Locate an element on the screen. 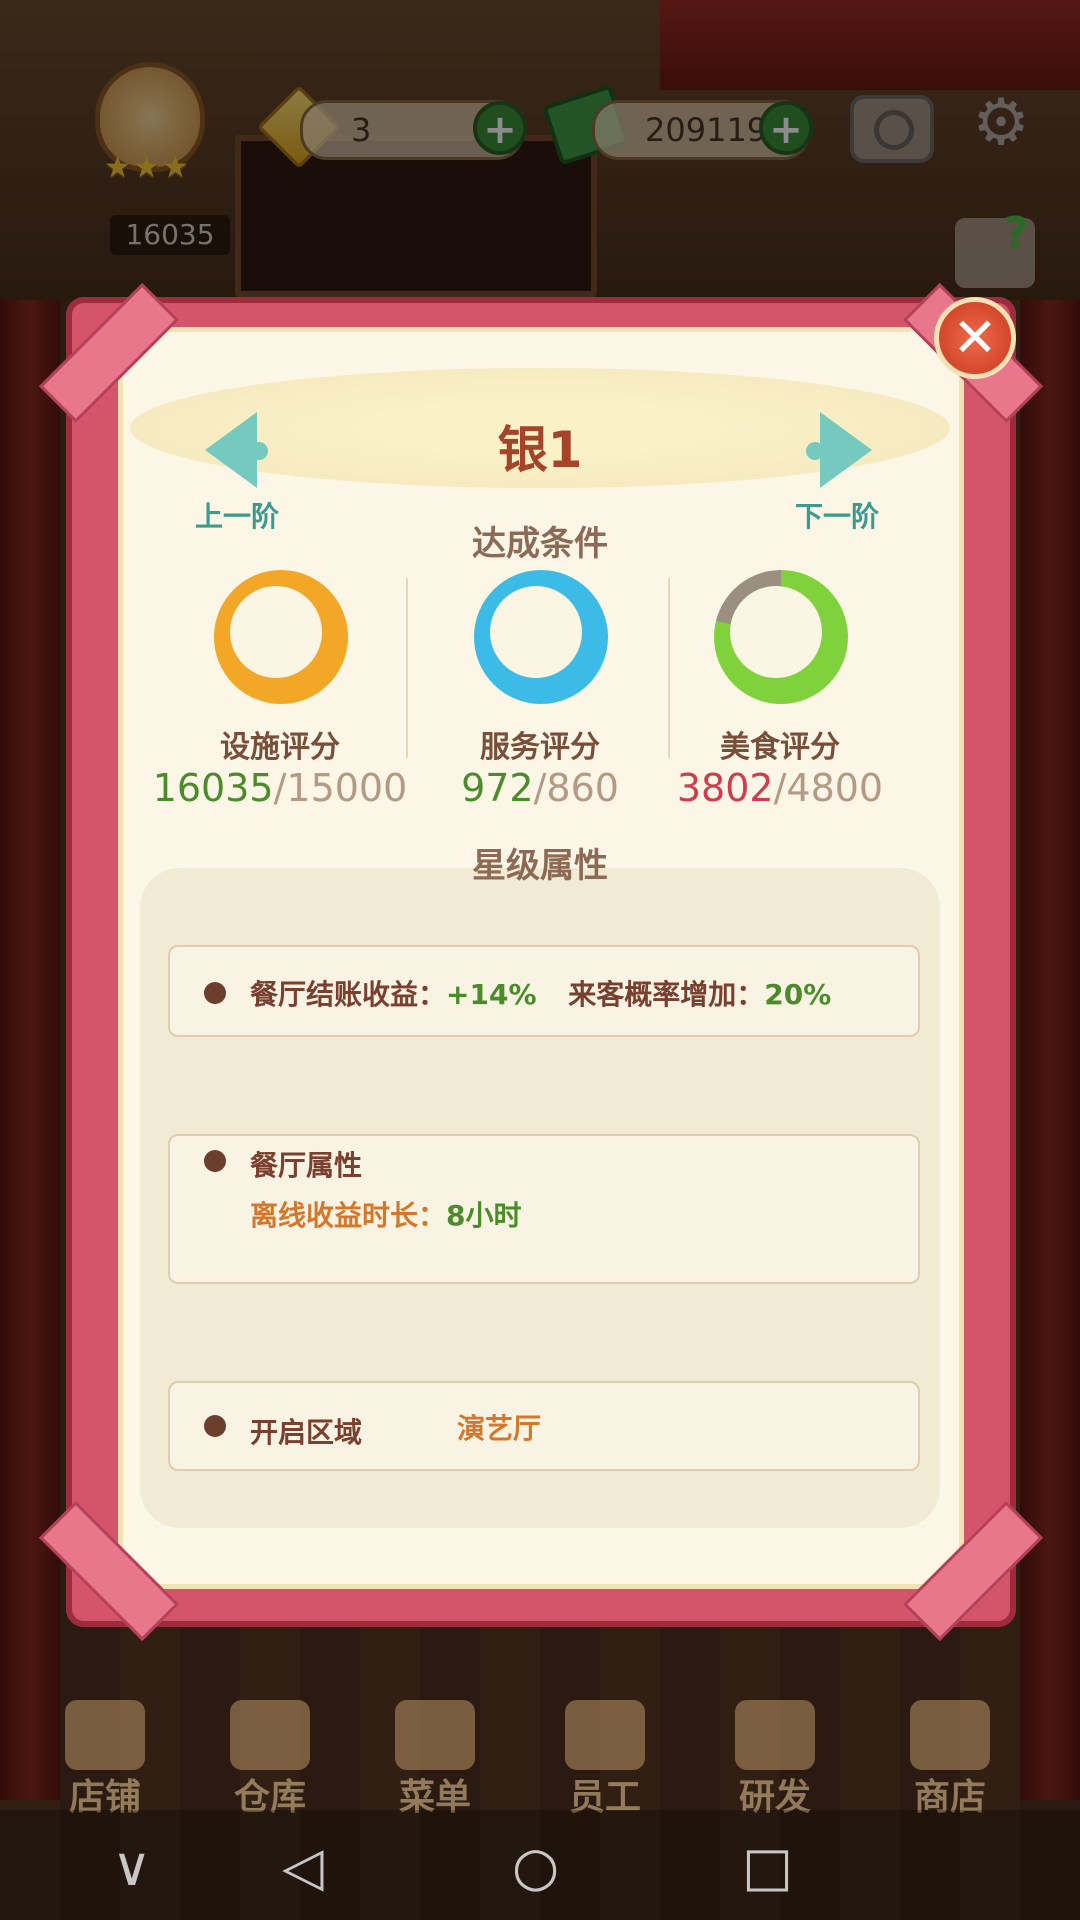 Image resolution: width=1080 pixels, height=1920 pixels. facility-score-label: 设施评分 is located at coordinates (280, 747).